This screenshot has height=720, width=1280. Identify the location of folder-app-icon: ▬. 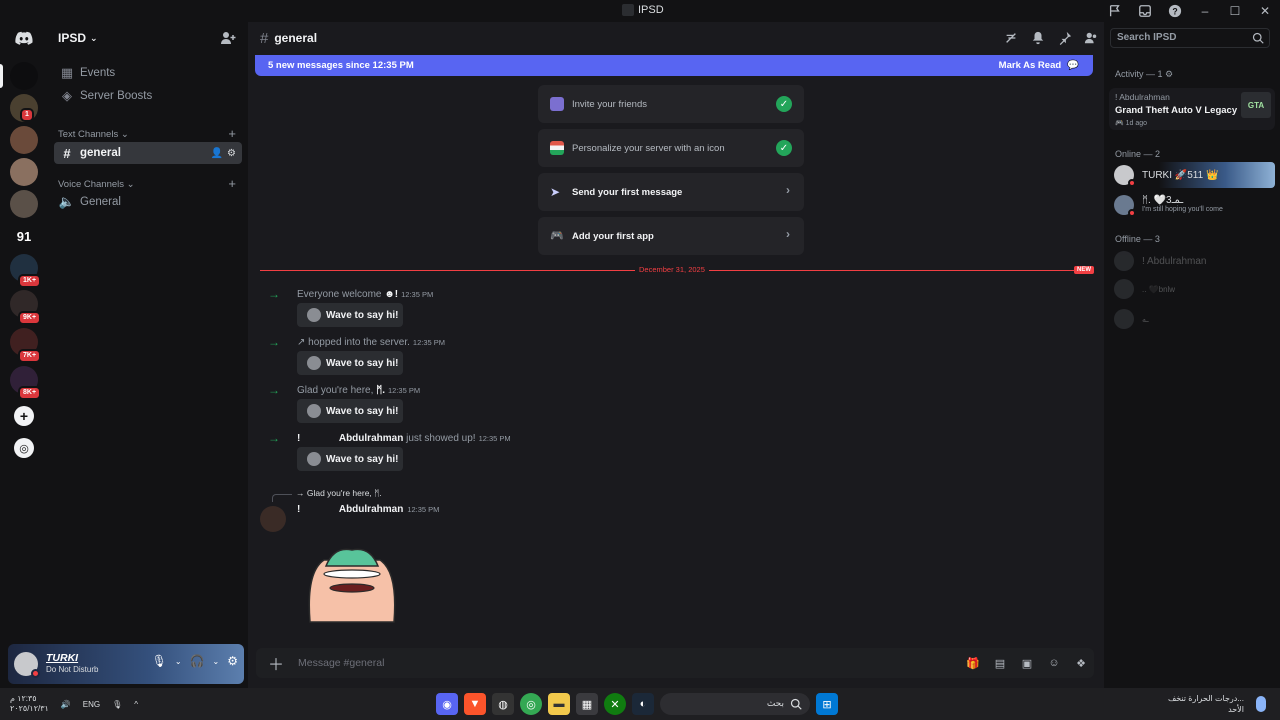
(559, 704).